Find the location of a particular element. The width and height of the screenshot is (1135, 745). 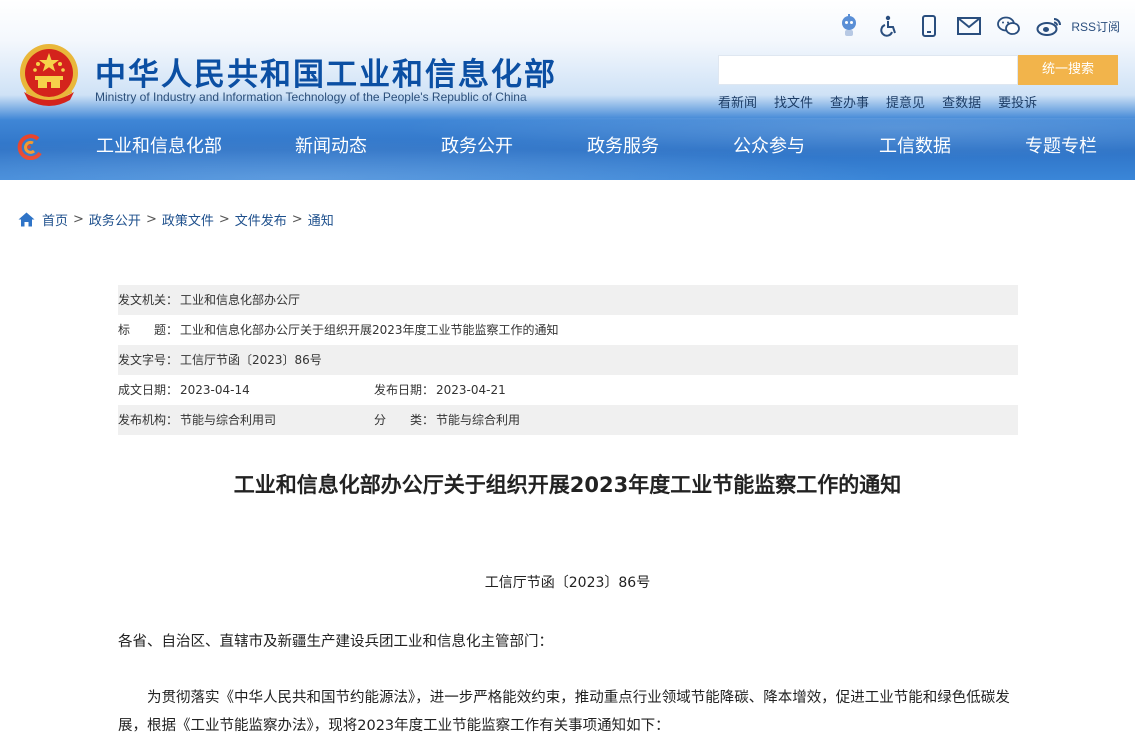

issuer-value: 工业和信息化部办公厅 is located at coordinates (240, 300).